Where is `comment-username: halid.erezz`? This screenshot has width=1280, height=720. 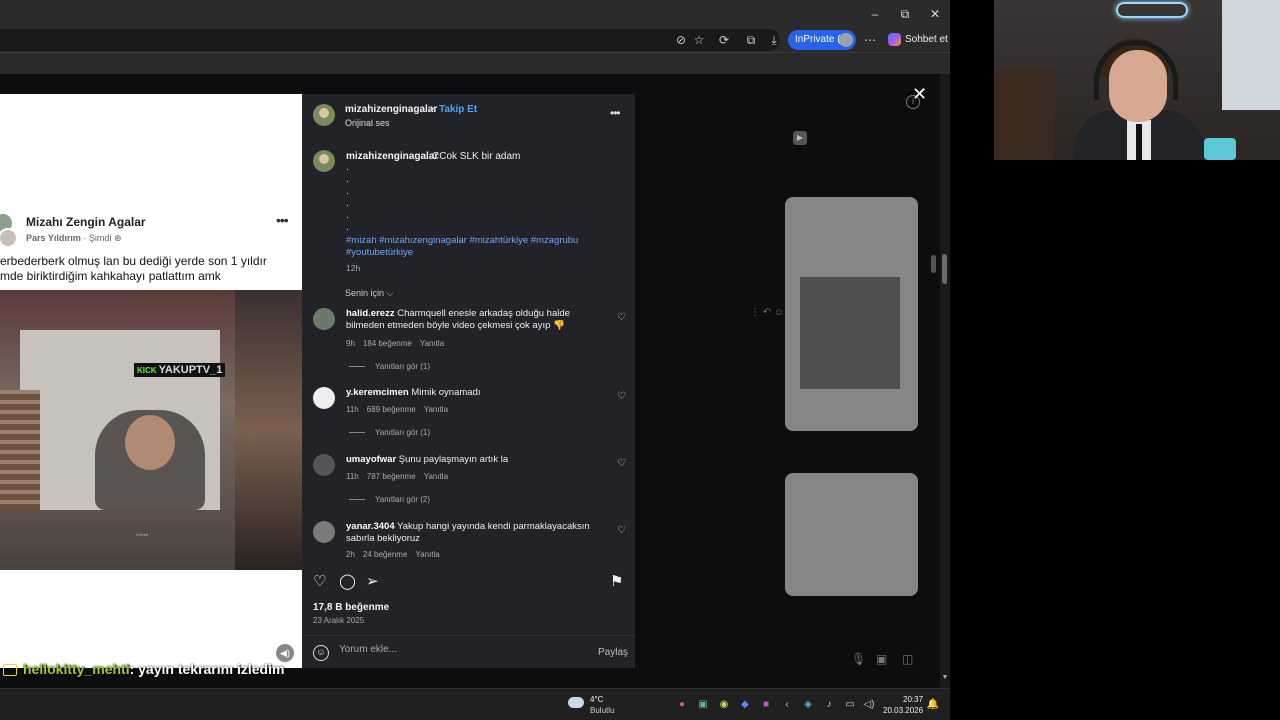 comment-username: halid.erezz is located at coordinates (370, 313).